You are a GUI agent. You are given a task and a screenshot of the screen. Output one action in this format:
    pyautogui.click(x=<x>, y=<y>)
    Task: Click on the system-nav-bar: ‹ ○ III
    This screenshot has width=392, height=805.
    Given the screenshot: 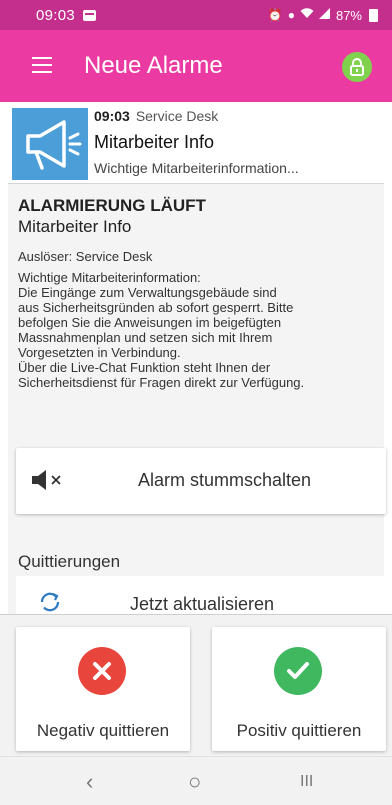 What is the action you would take?
    pyautogui.click(x=196, y=780)
    